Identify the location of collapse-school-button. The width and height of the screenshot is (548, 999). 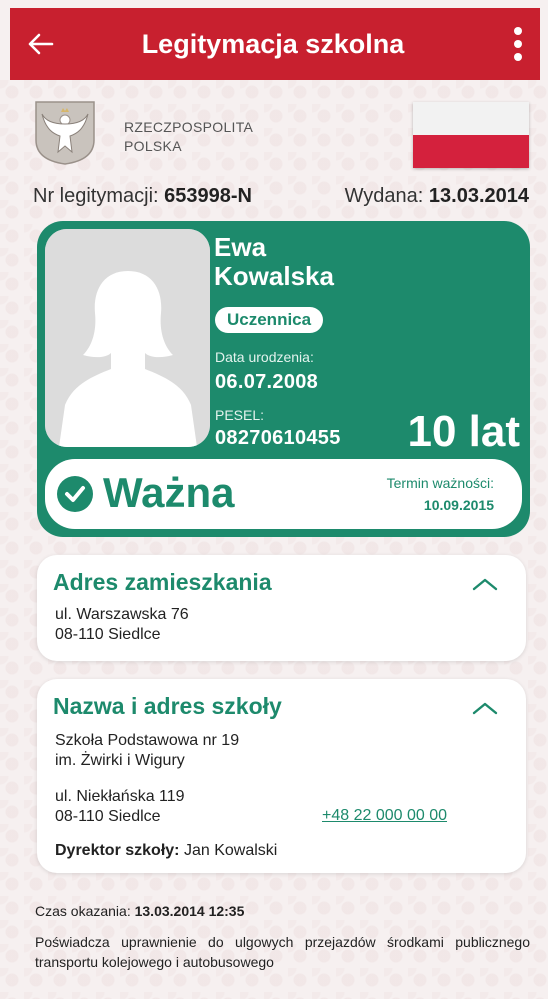
(485, 710).